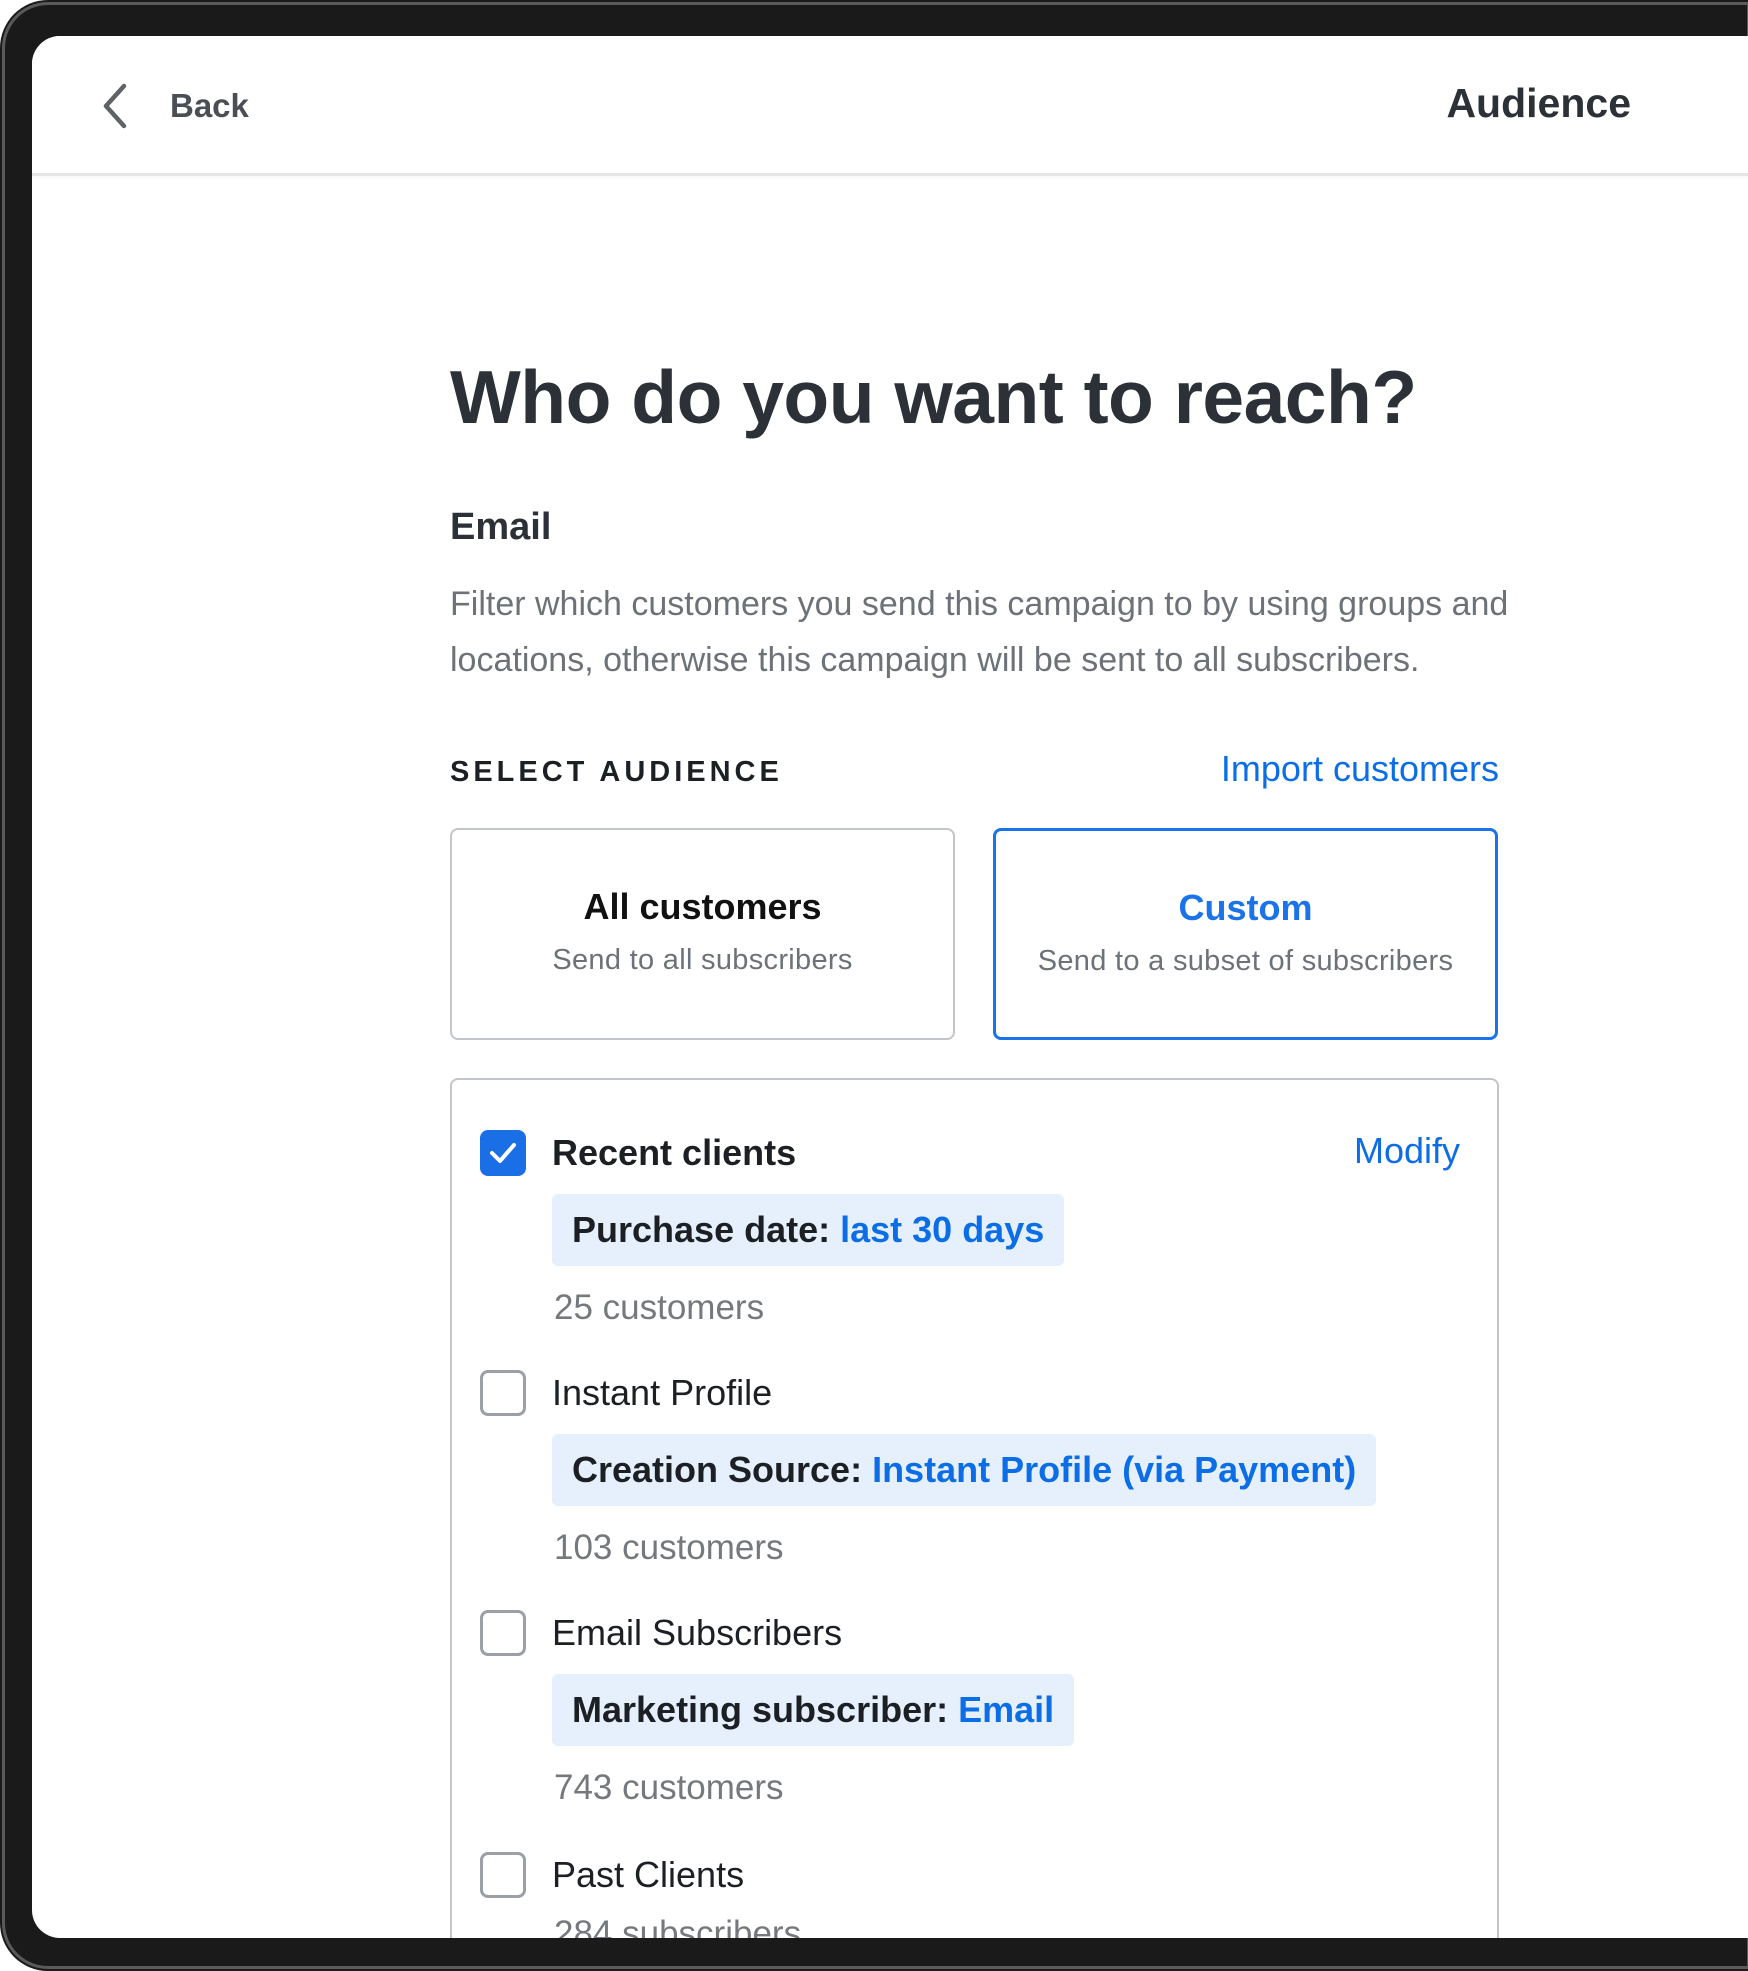  I want to click on group-name: Recent clients, so click(674, 1152).